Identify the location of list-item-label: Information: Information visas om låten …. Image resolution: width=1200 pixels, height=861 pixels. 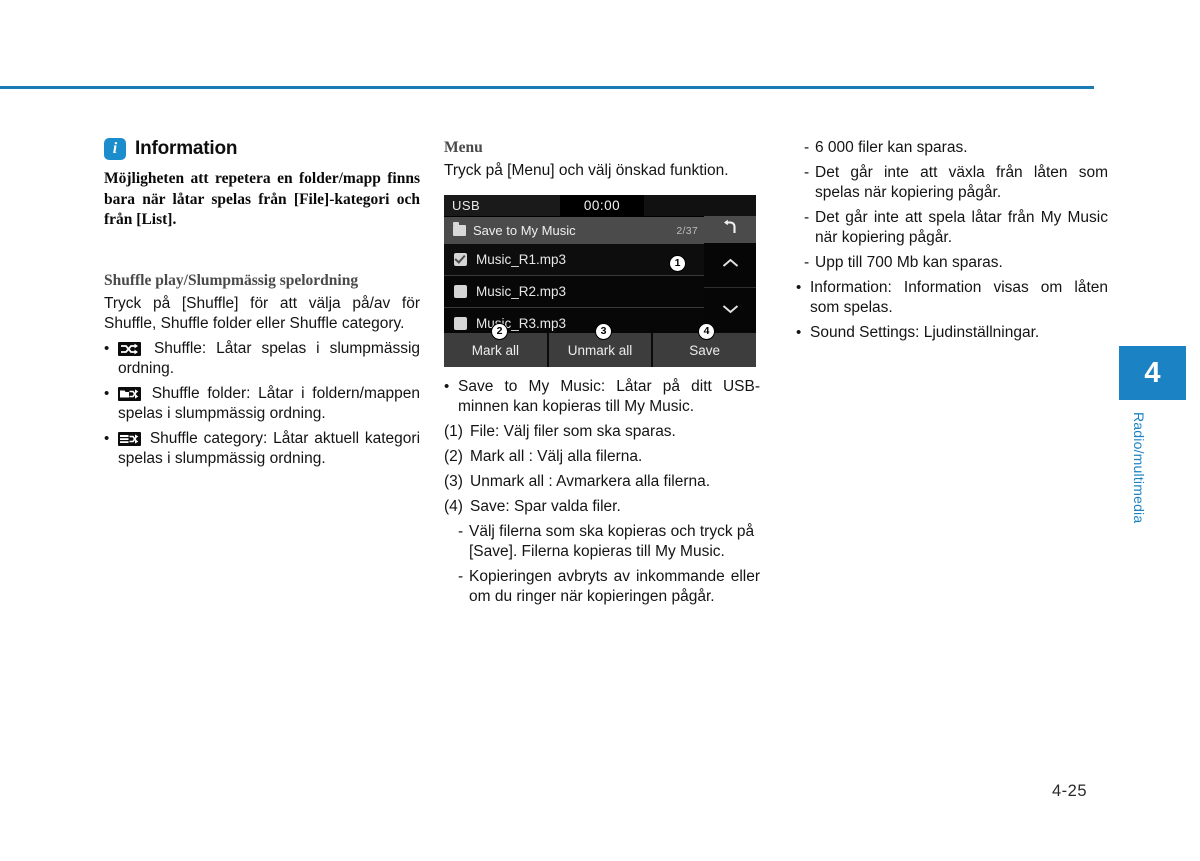
(959, 297).